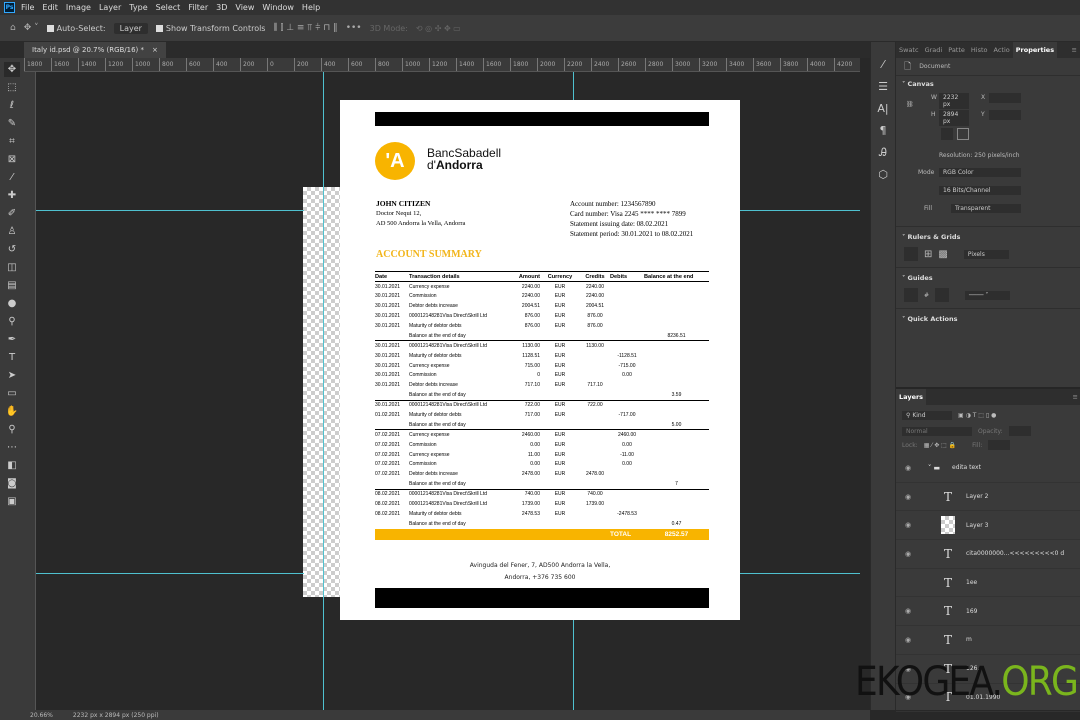 This screenshot has height=720, width=1080. What do you see at coordinates (278, 7) in the screenshot?
I see `menu-window: Window` at bounding box center [278, 7].